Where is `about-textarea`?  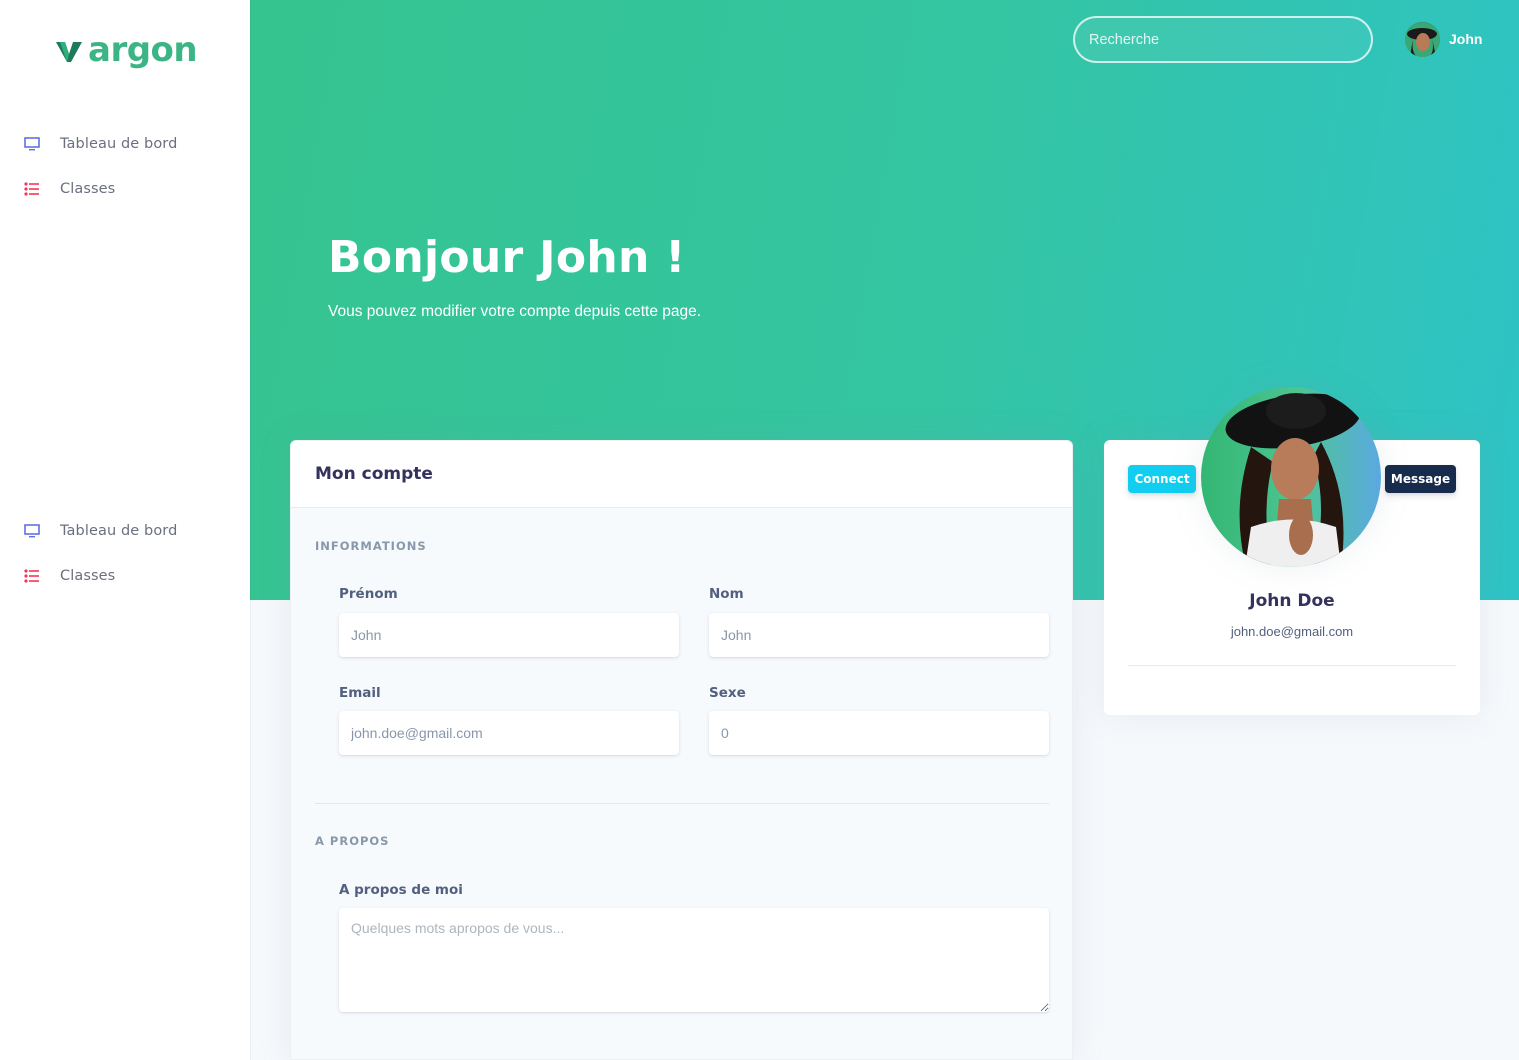
about-textarea is located at coordinates (694, 960).